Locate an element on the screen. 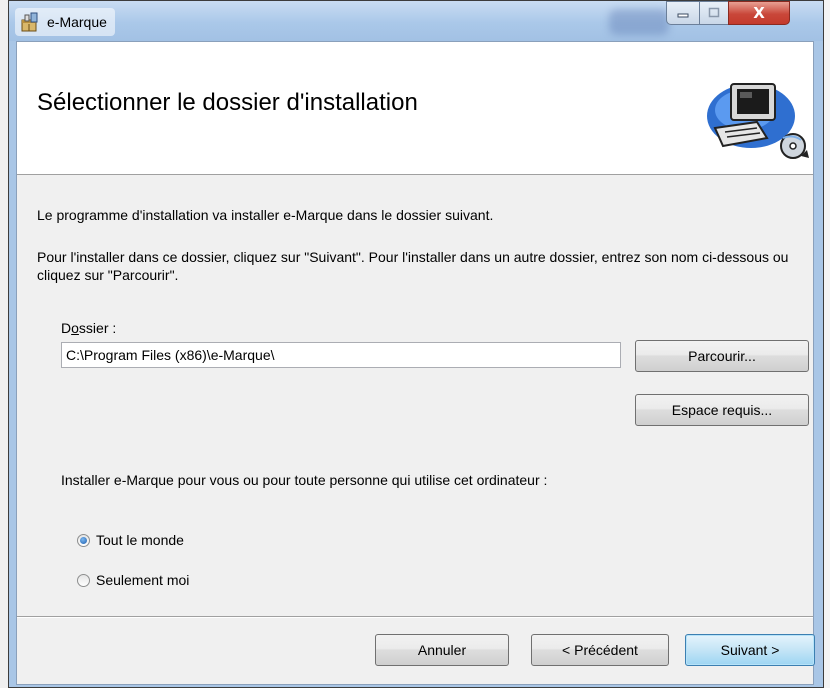 The width and height of the screenshot is (830, 688). blurred-background-text is located at coordinates (357, 21).